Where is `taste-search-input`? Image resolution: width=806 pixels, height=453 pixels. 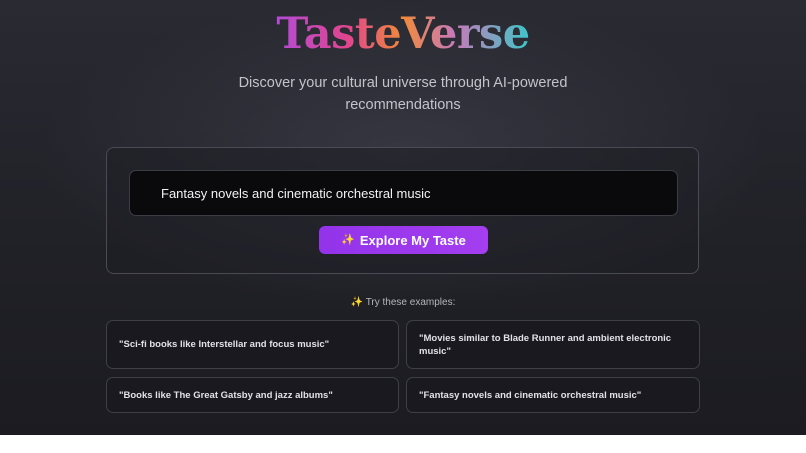 taste-search-input is located at coordinates (403, 193).